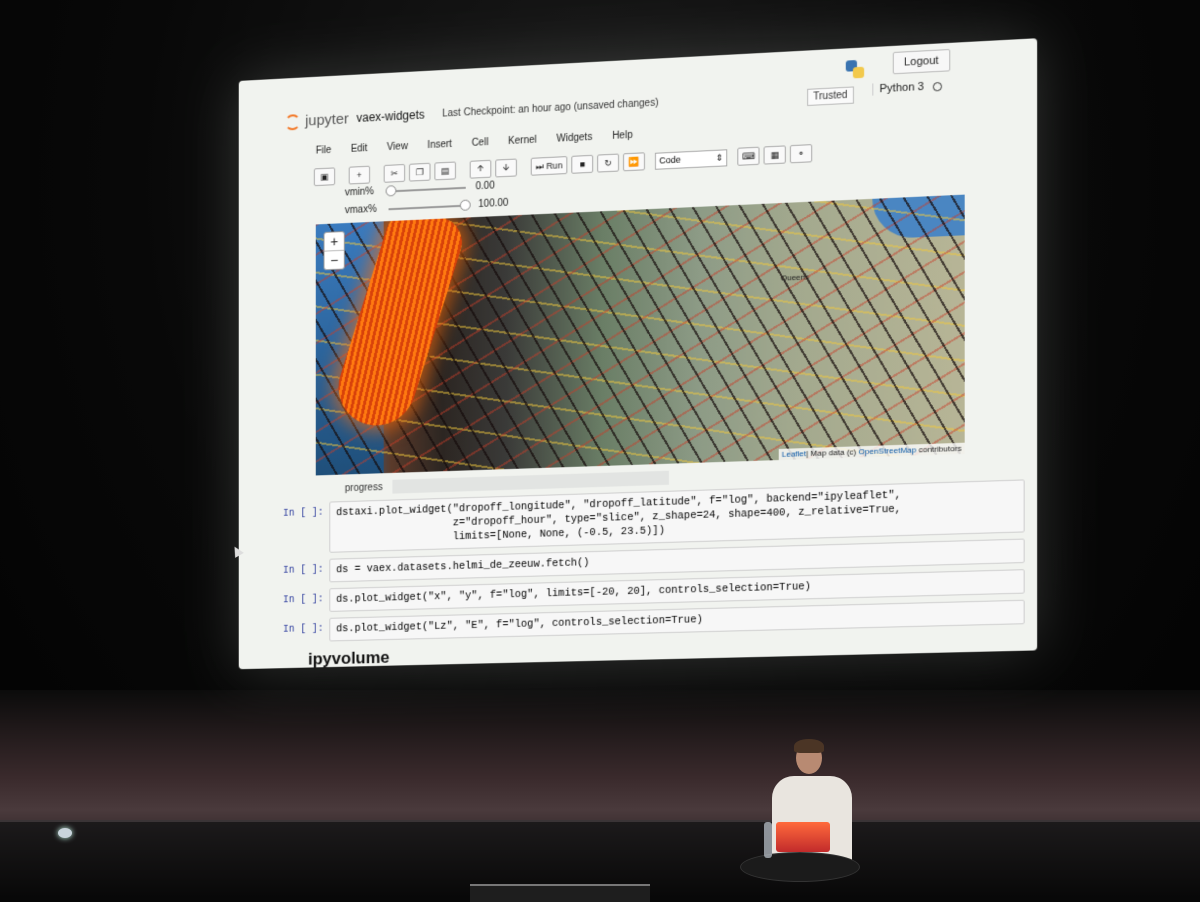 This screenshot has width=1200, height=902. Describe the element at coordinates (800, 867) in the screenshot. I see `speaker-table` at that location.